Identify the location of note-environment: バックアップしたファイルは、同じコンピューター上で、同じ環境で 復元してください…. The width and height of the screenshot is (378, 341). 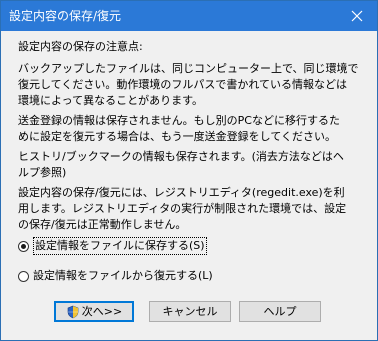
(188, 84).